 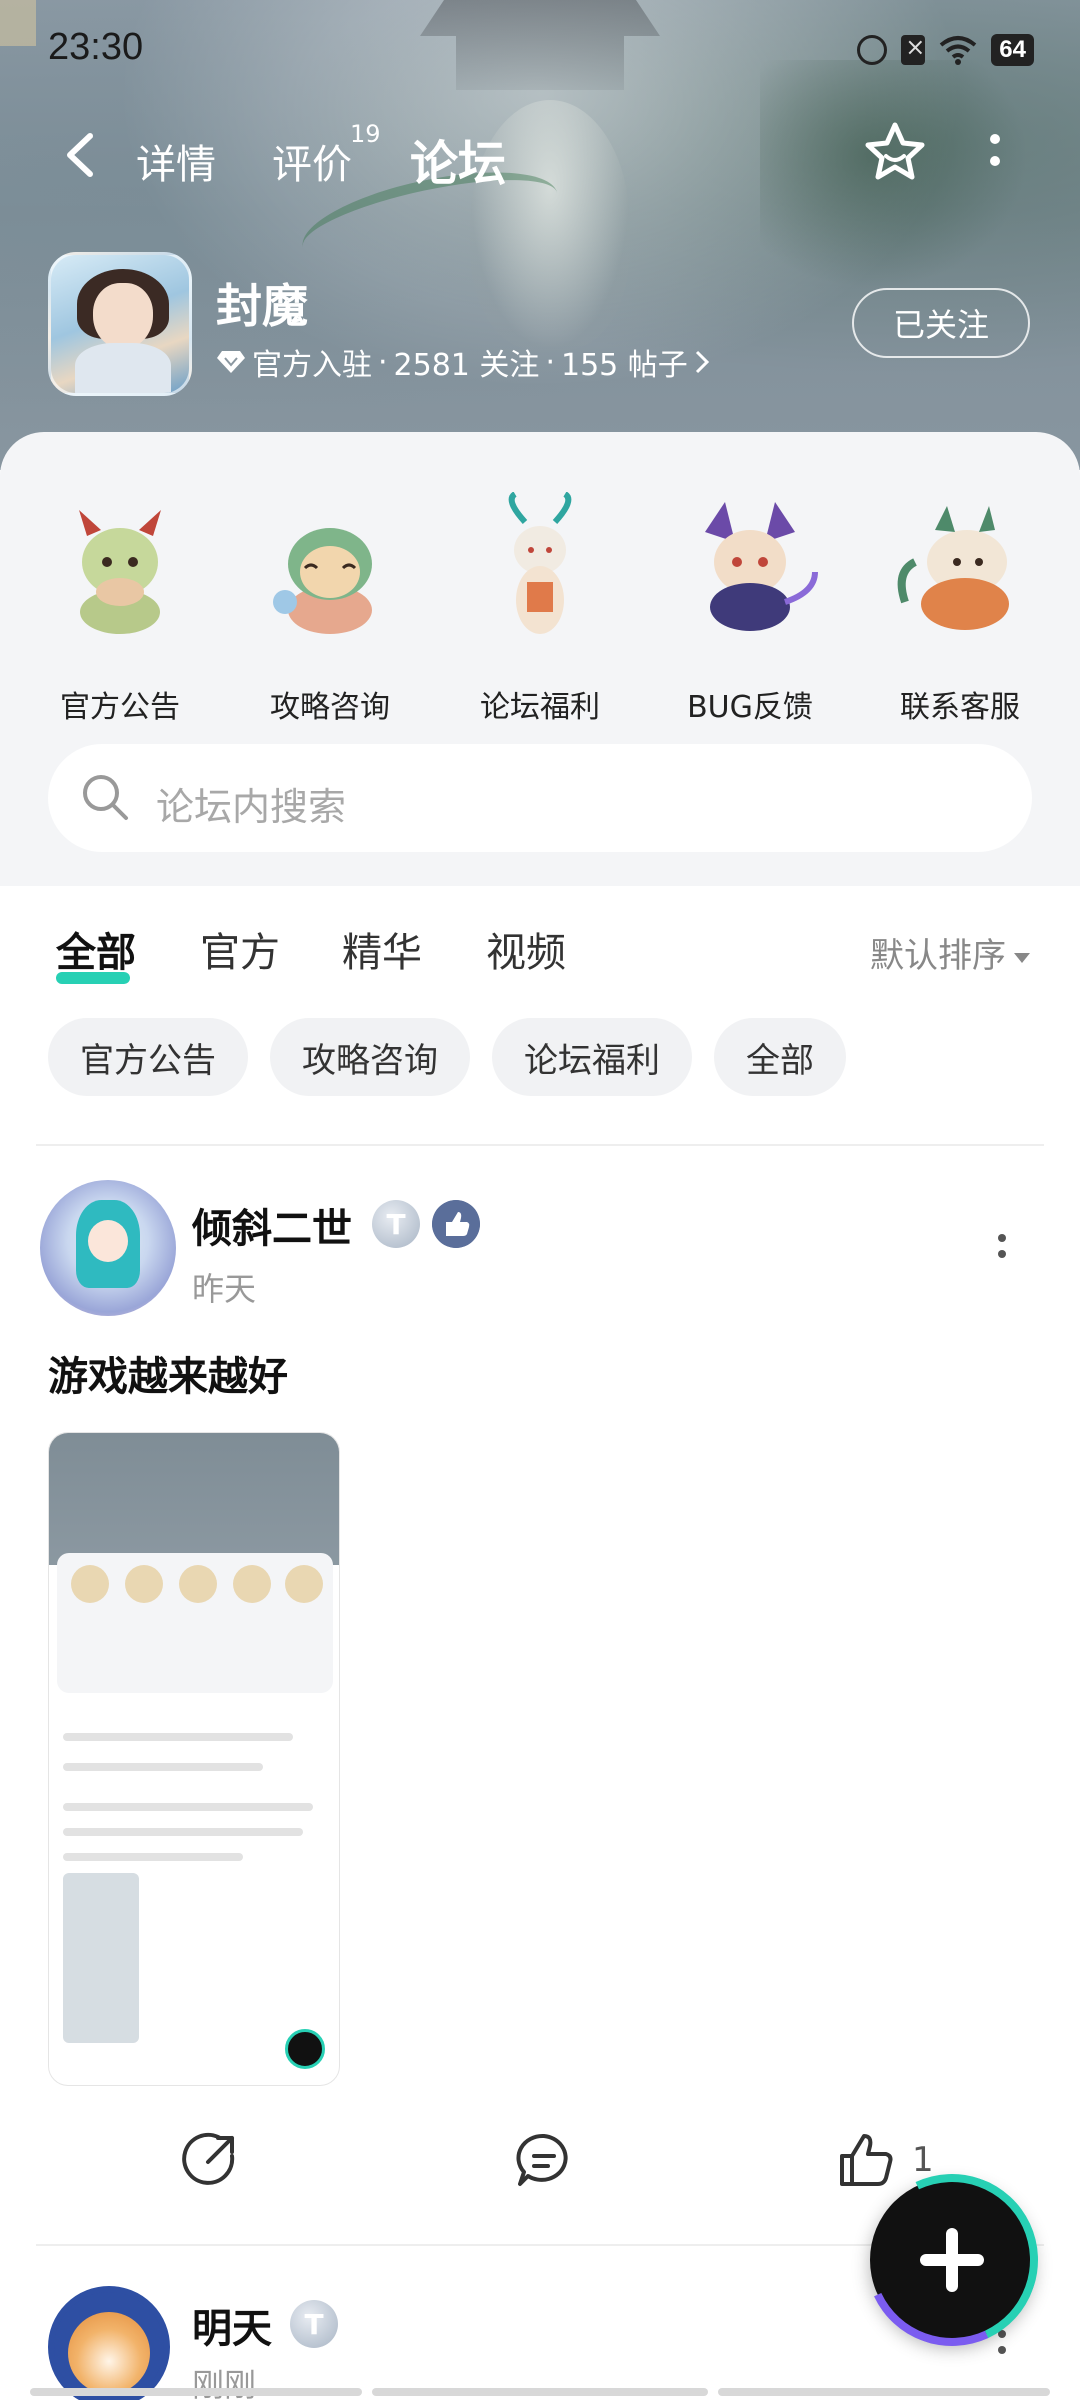 What do you see at coordinates (168, 1373) in the screenshot?
I see `post-title: 游戏越来越好` at bounding box center [168, 1373].